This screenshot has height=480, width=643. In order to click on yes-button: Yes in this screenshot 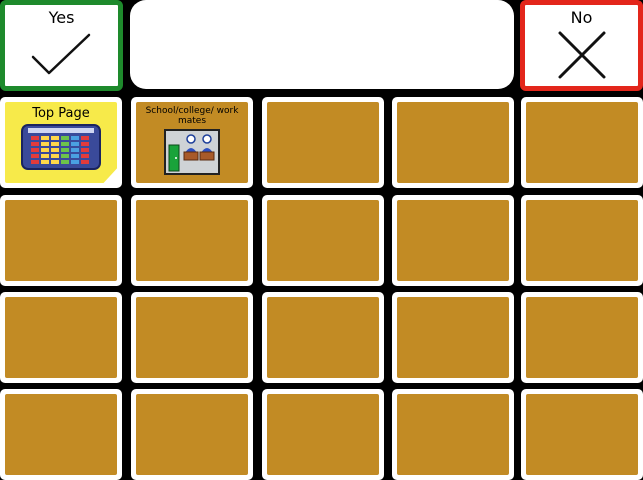, I will do `click(61, 45)`.